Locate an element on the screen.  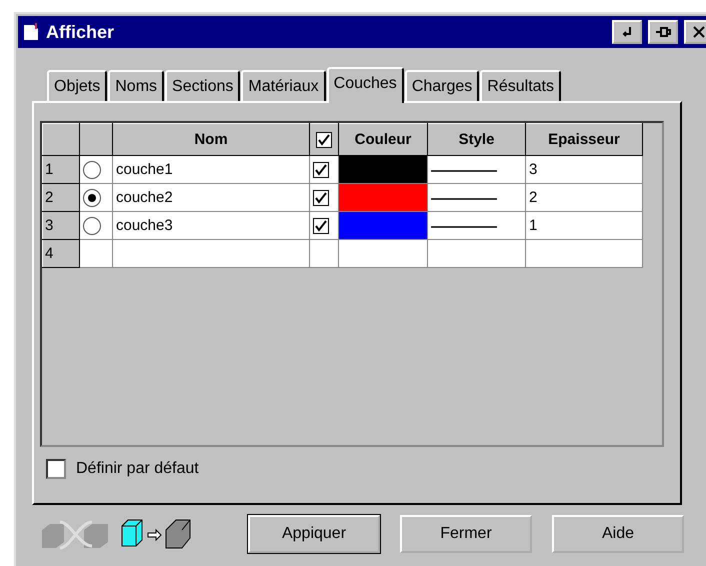
pushpin-icon is located at coordinates (663, 32).